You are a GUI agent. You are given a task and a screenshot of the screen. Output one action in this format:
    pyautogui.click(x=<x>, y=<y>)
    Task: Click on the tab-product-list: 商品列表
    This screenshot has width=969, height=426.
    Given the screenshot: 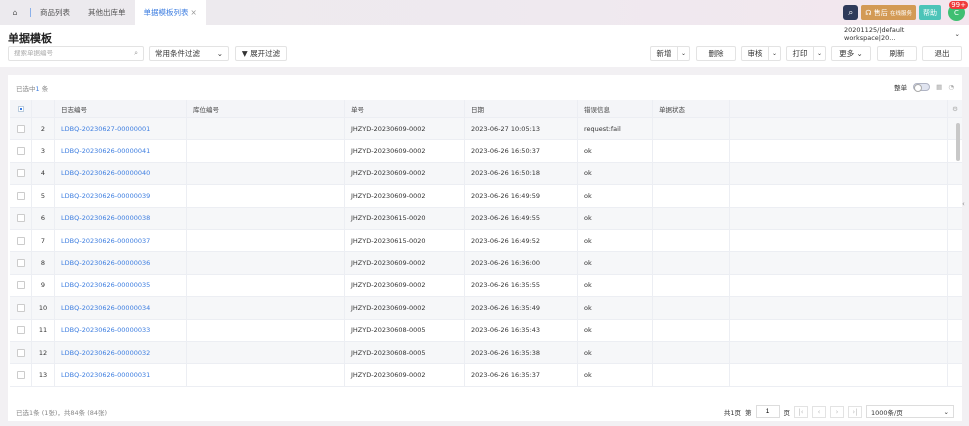 What is the action you would take?
    pyautogui.click(x=55, y=12)
    